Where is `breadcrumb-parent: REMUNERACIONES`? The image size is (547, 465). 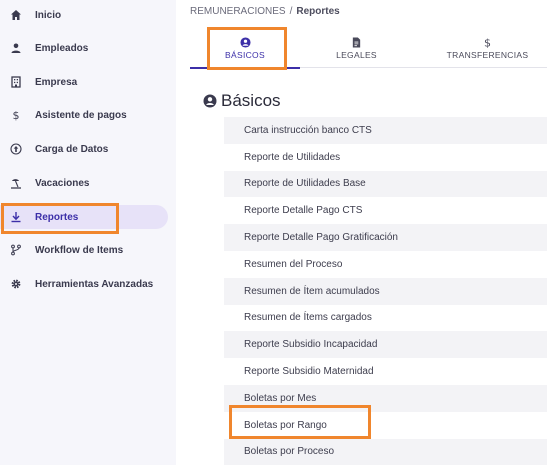 breadcrumb-parent: REMUNERACIONES is located at coordinates (238, 11).